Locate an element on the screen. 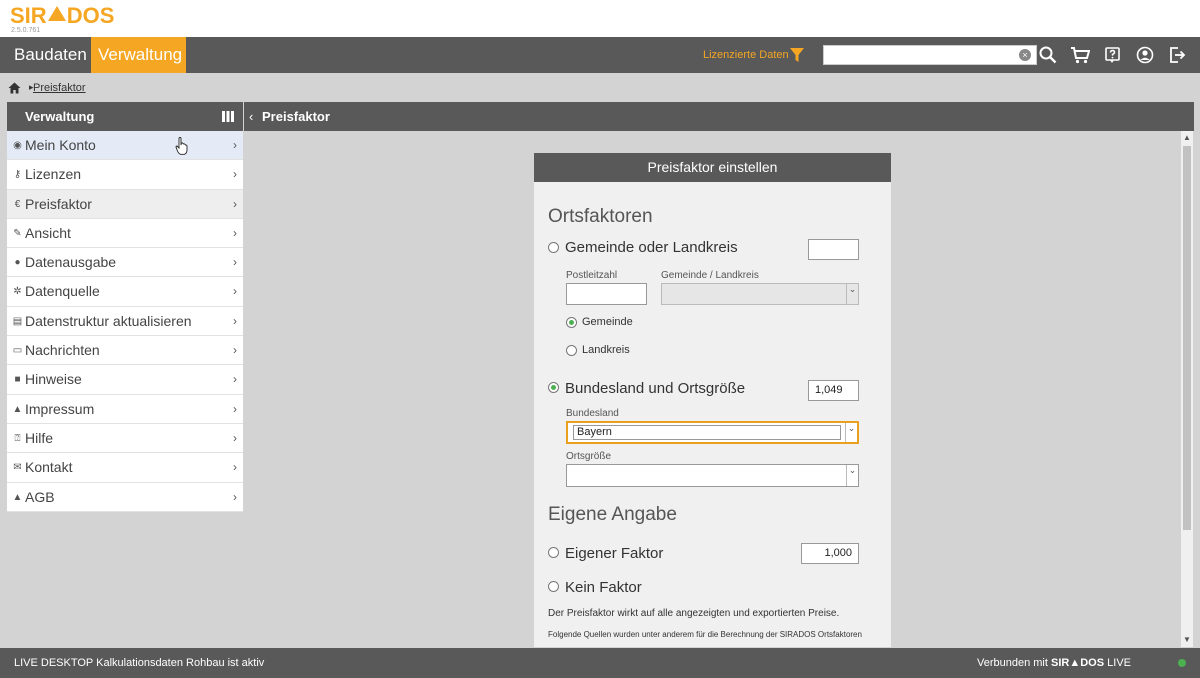 This screenshot has width=1200, height=678. content-title: Preisfaktor is located at coordinates (296, 116).